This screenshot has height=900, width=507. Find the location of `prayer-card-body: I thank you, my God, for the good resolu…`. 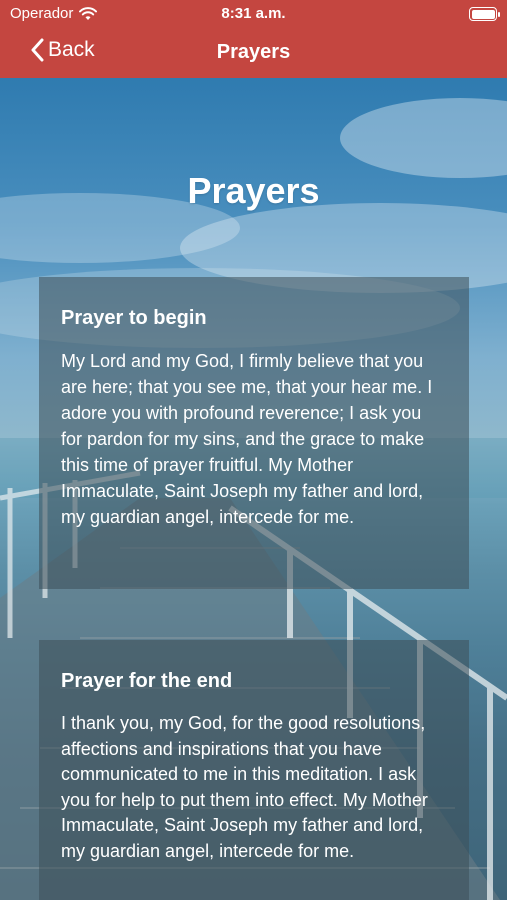

prayer-card-body: I thank you, my God, for the good resolu… is located at coordinates (244, 787).